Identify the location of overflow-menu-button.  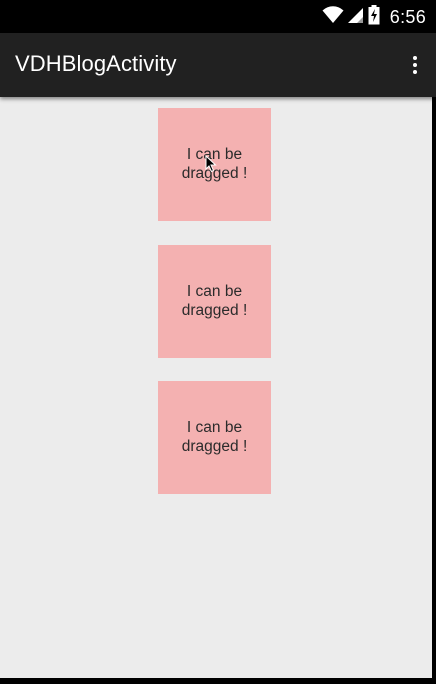
(415, 65).